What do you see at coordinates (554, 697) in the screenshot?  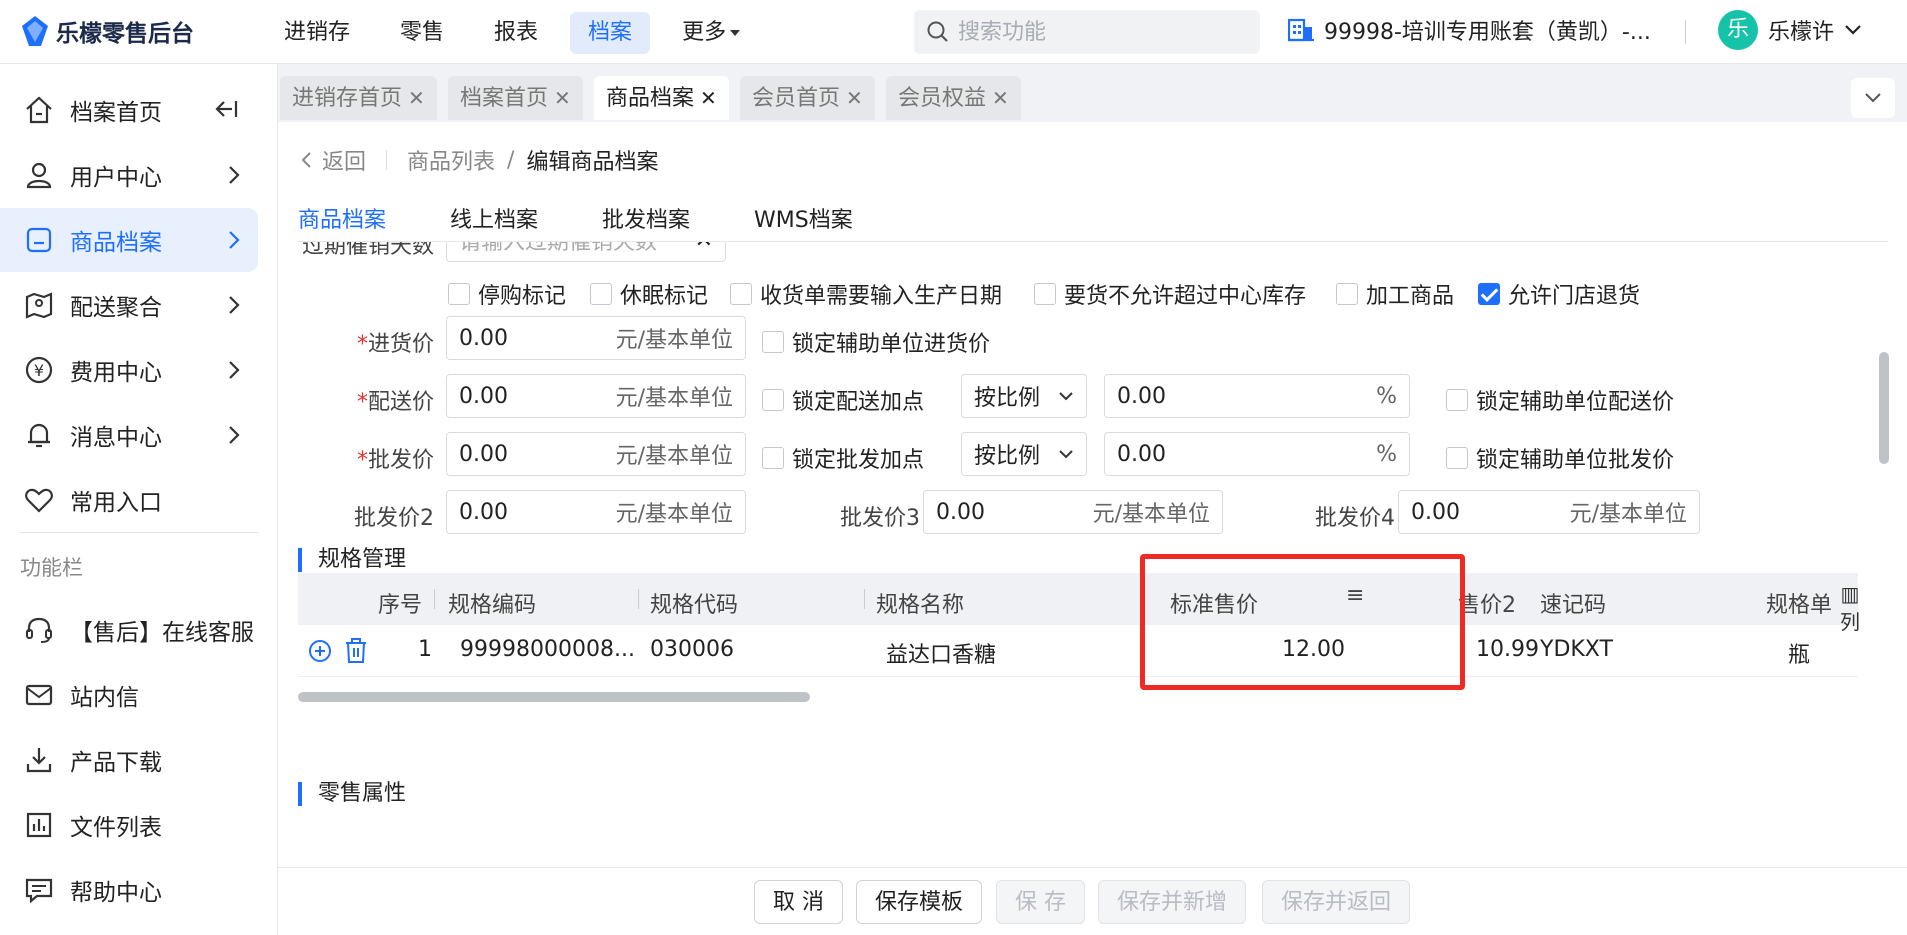 I see `table-horizontal-scrollbar` at bounding box center [554, 697].